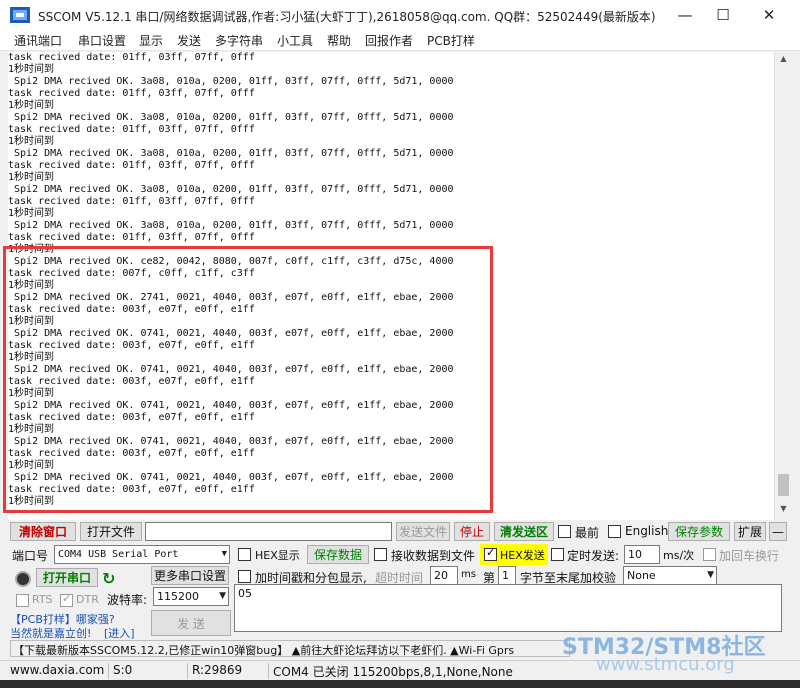 This screenshot has width=800, height=688. Describe the element at coordinates (389, 40) in the screenshot. I see `menu-report-author: 回报作者` at that location.